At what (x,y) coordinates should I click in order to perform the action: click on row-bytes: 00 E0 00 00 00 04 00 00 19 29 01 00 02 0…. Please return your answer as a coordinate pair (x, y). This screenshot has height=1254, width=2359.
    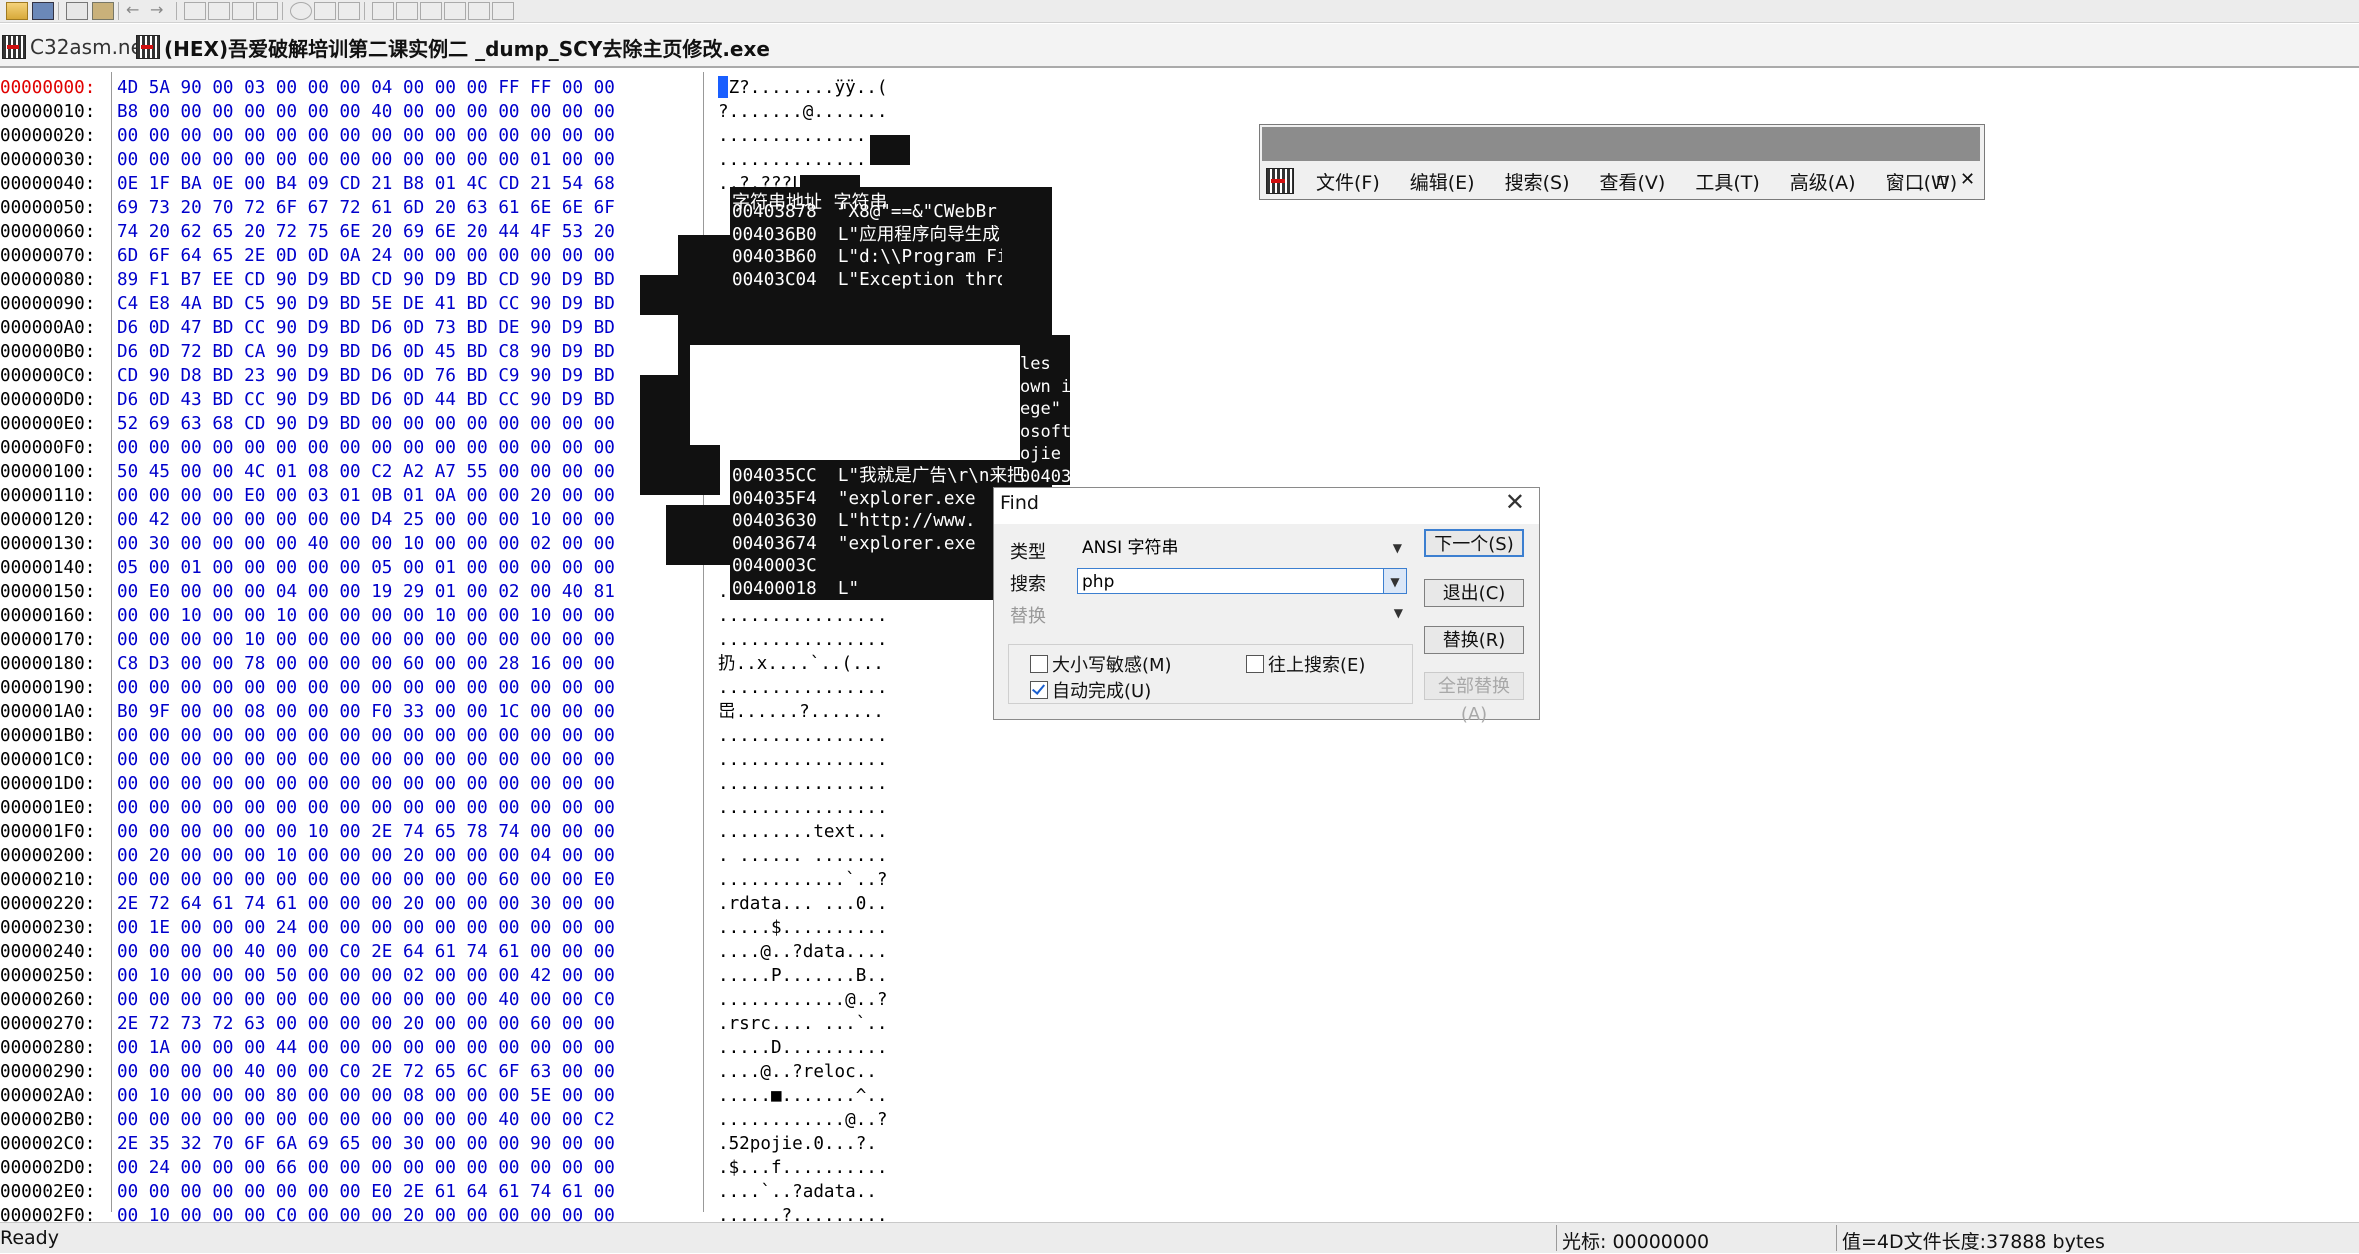
    Looking at the image, I should click on (366, 592).